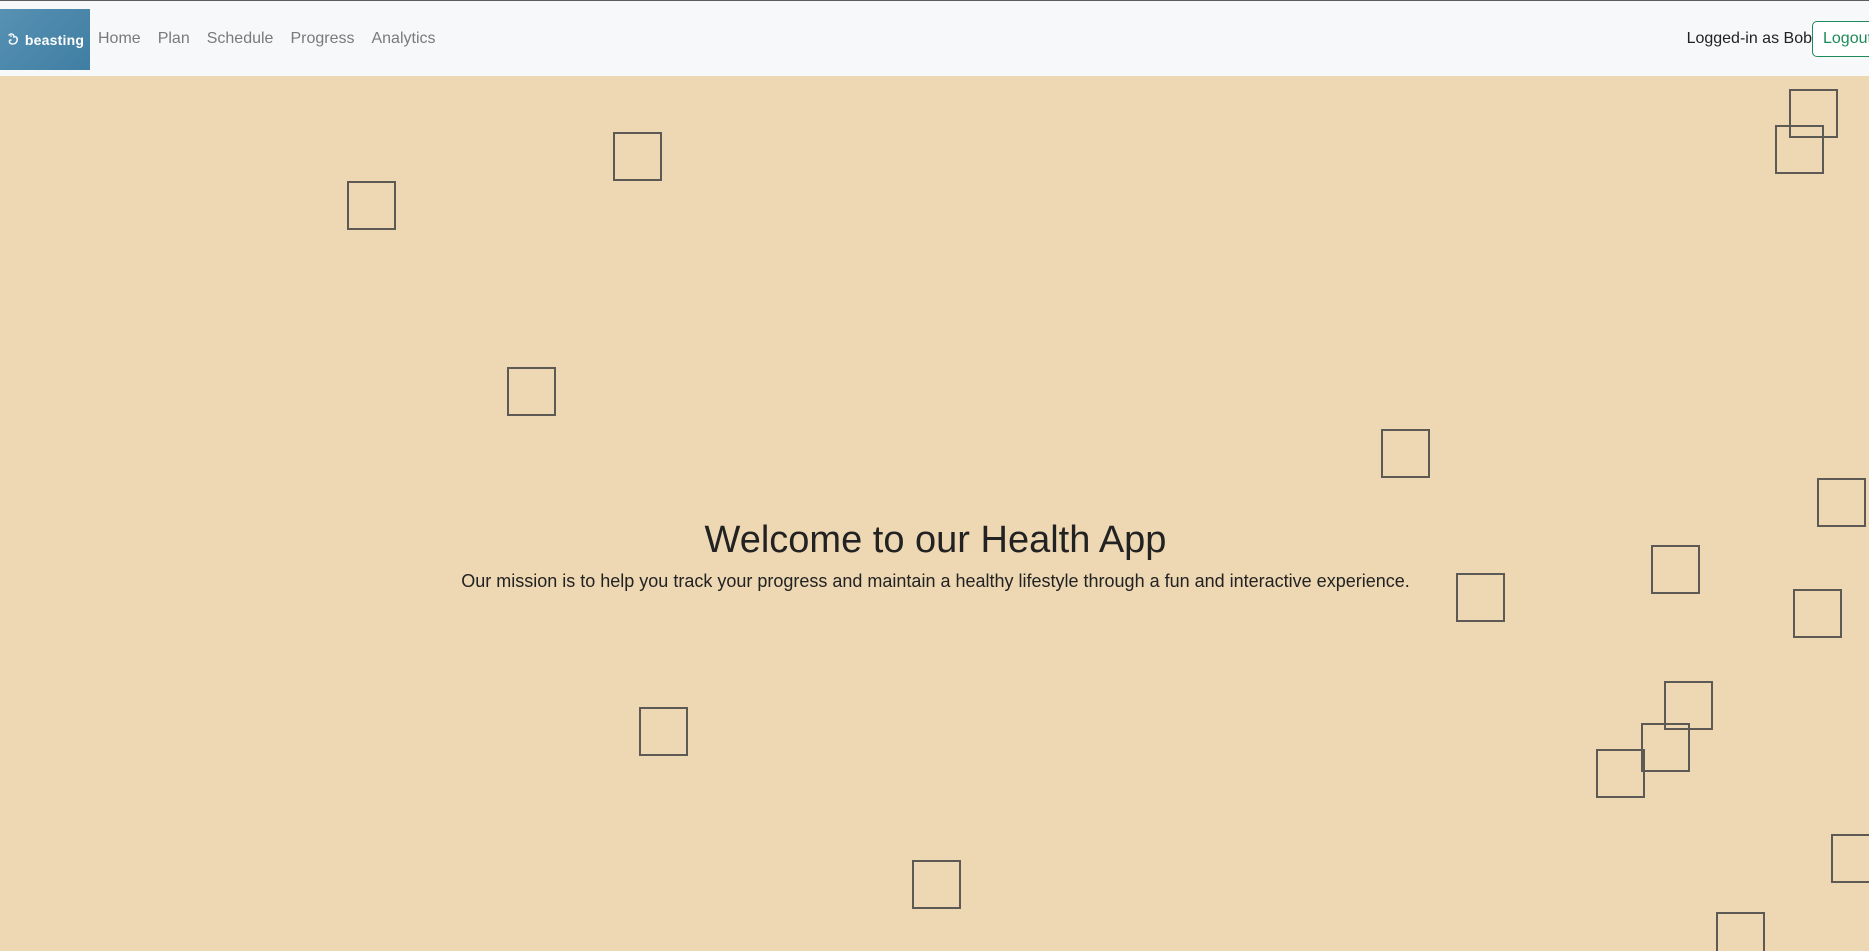 This screenshot has width=1869, height=951. What do you see at coordinates (275, 39) in the screenshot?
I see `nav-links: Home Plan Schedule Progress Analytics` at bounding box center [275, 39].